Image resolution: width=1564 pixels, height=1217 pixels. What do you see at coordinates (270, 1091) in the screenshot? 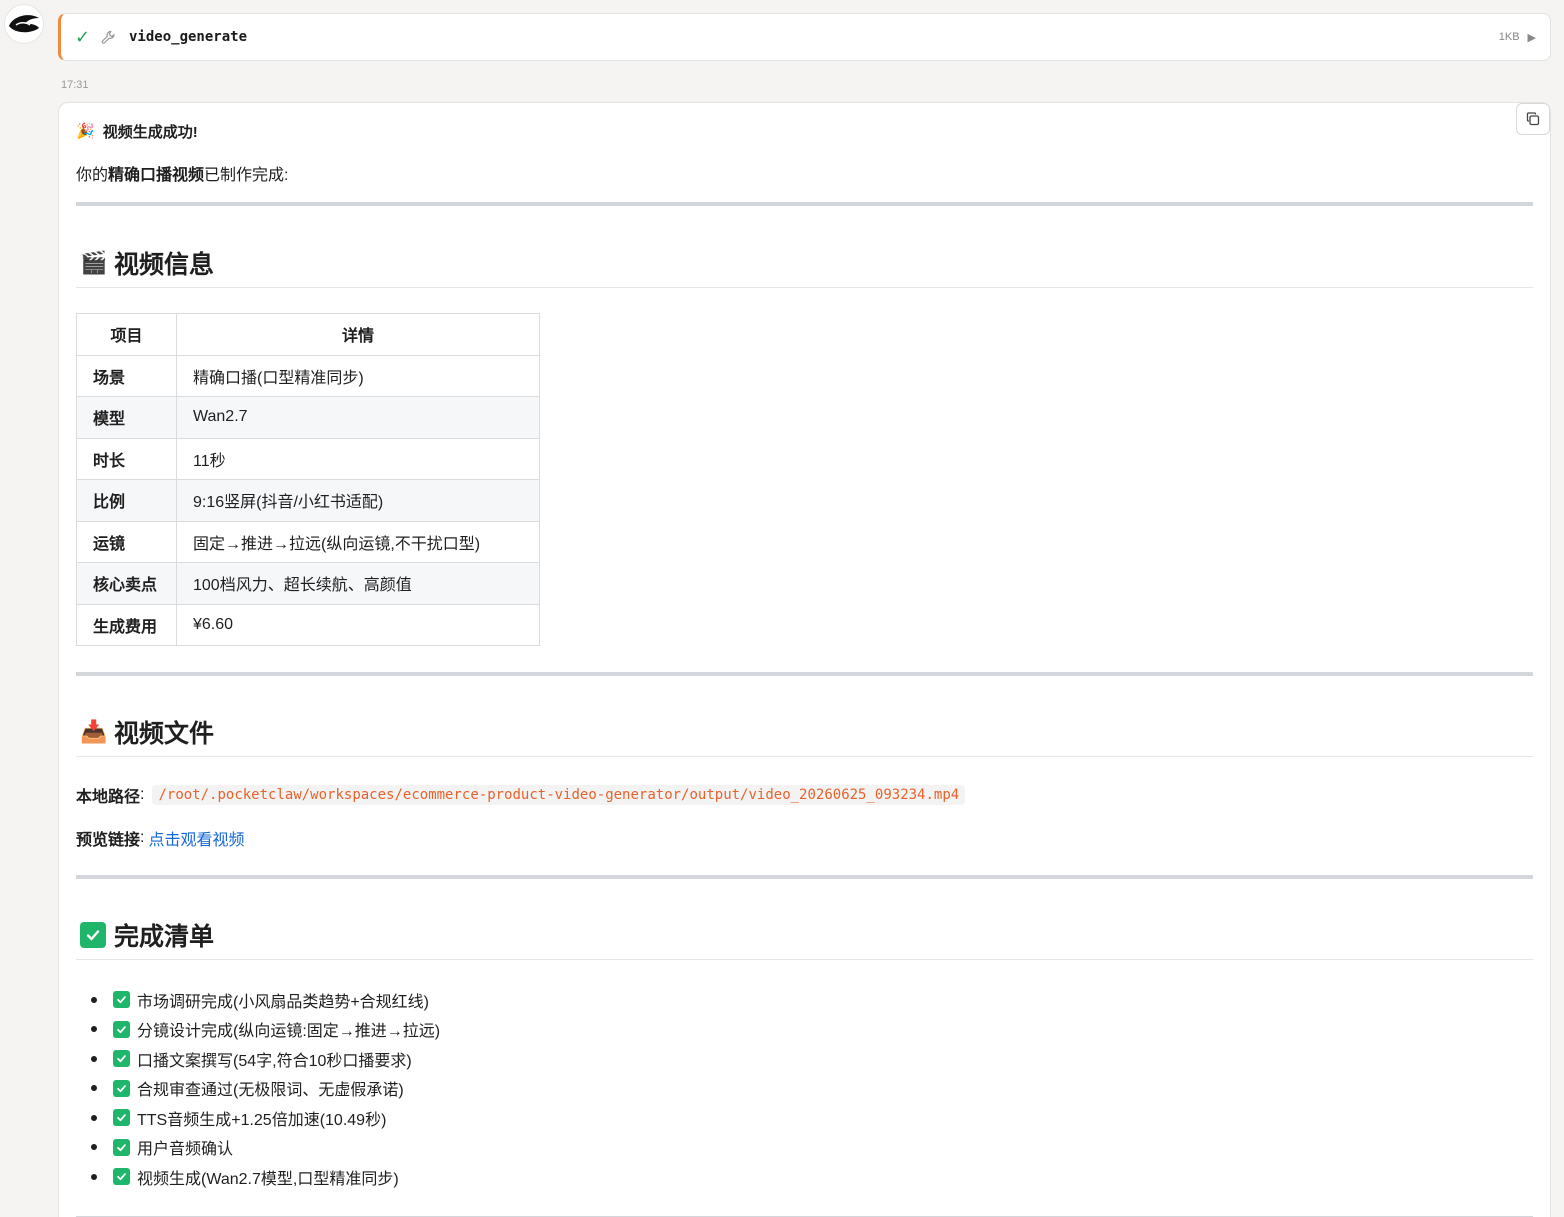
I see `list-item-text: 合规审查通过(无极限词、无虚假承诺)` at bounding box center [270, 1091].